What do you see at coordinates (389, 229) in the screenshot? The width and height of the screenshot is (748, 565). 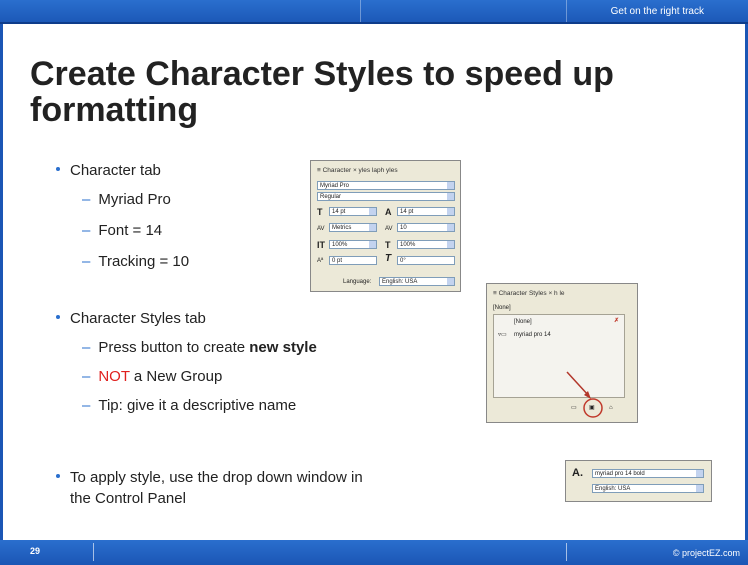 I see `tracking-icon: AV` at bounding box center [389, 229].